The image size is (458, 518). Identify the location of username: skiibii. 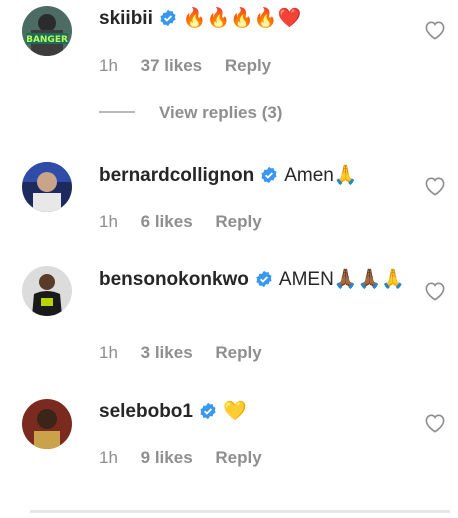
(126, 18).